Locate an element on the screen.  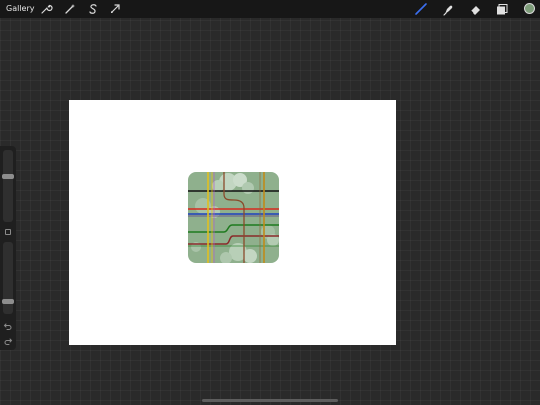
artwork-transit-map is located at coordinates (233, 217).